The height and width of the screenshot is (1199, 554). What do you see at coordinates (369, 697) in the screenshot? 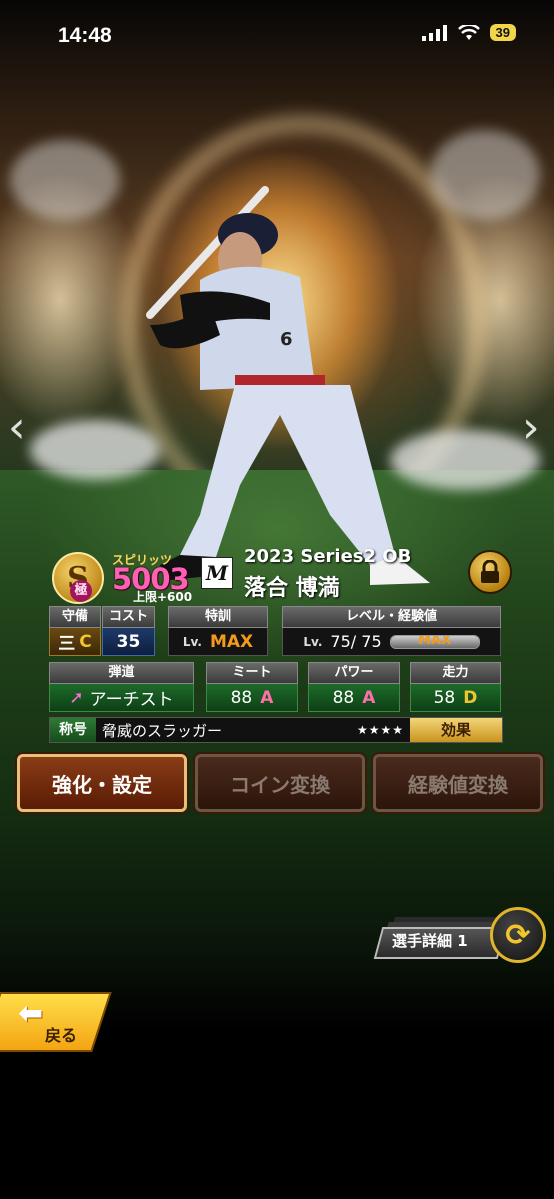
I see `power-grade: A` at bounding box center [369, 697].